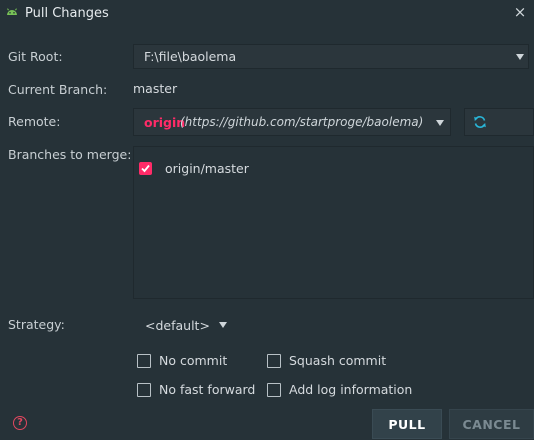  What do you see at coordinates (207, 389) in the screenshot?
I see `no-fast-forward-label: No fast forward` at bounding box center [207, 389].